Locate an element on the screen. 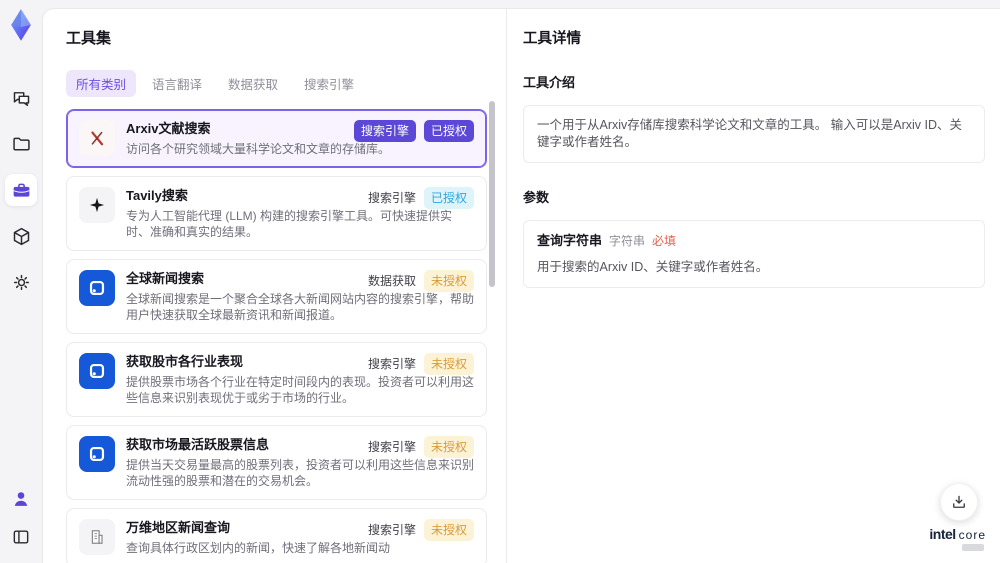 This screenshot has width=1000, height=563. cube-icon is located at coordinates (21, 236).